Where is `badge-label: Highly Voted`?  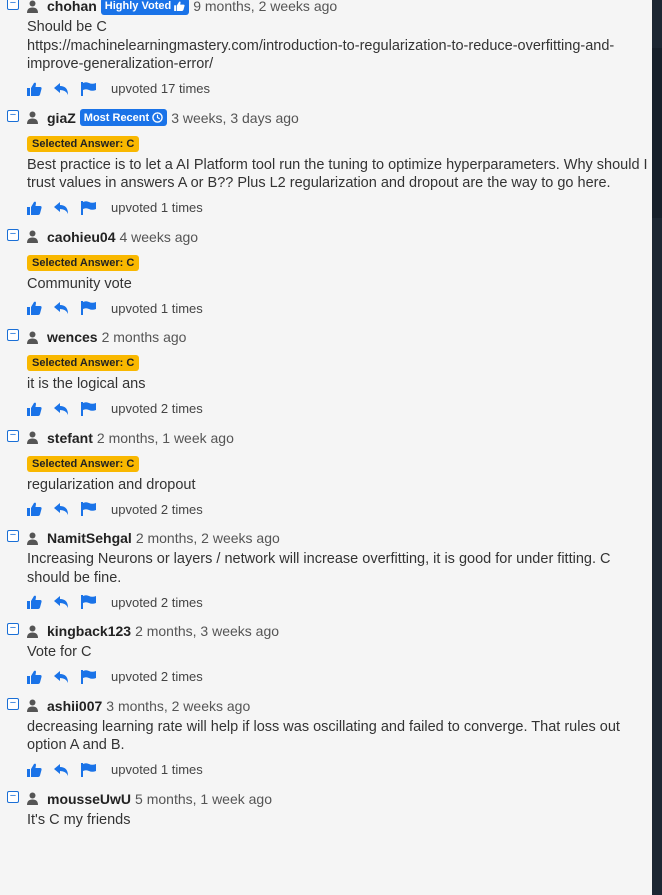 badge-label: Highly Voted is located at coordinates (138, 6).